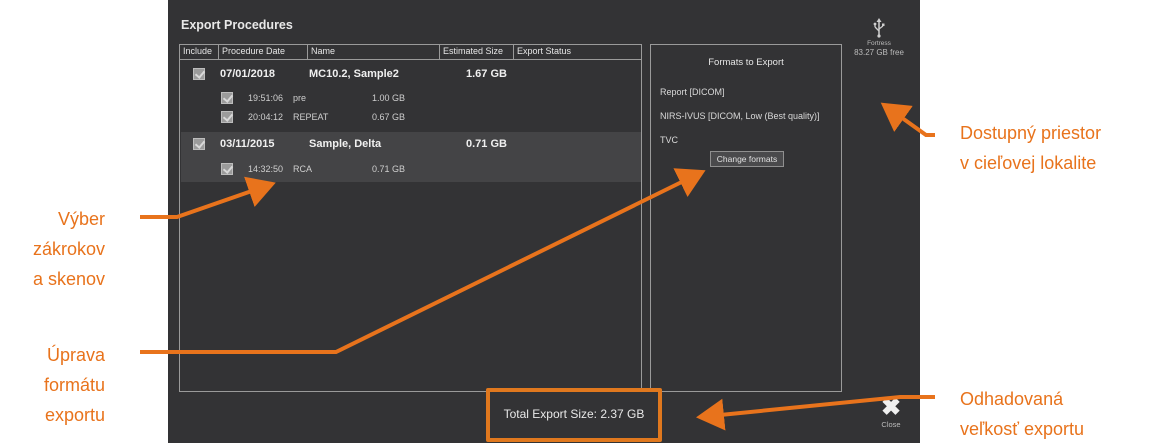  I want to click on arrow-estimated, so click(815, 413).